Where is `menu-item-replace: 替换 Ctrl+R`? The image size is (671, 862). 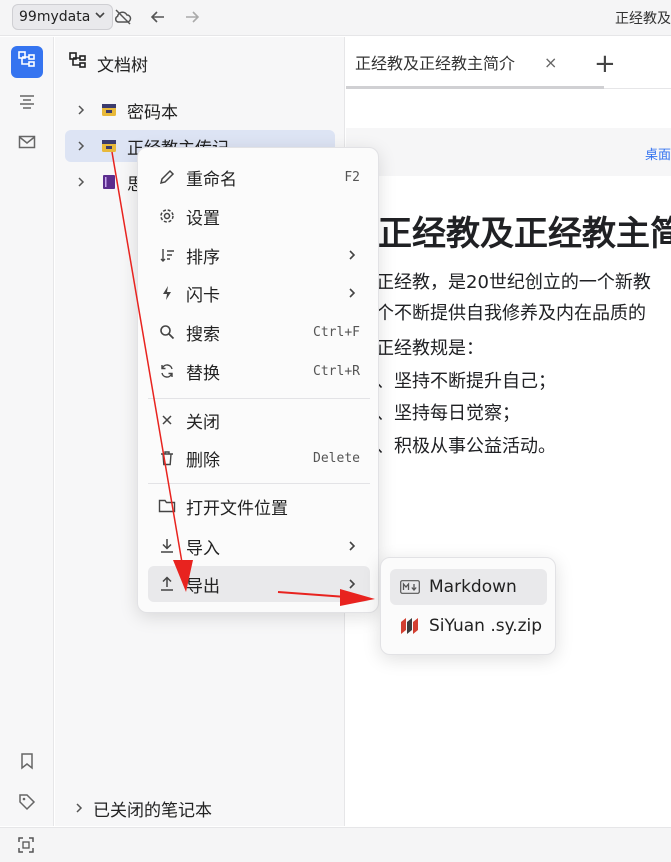
menu-item-replace: 替换 Ctrl+R is located at coordinates (259, 371).